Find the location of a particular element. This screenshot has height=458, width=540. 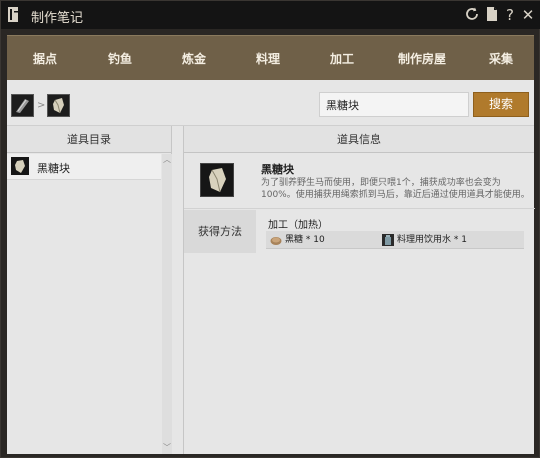

book-icon is located at coordinates (14, 15).